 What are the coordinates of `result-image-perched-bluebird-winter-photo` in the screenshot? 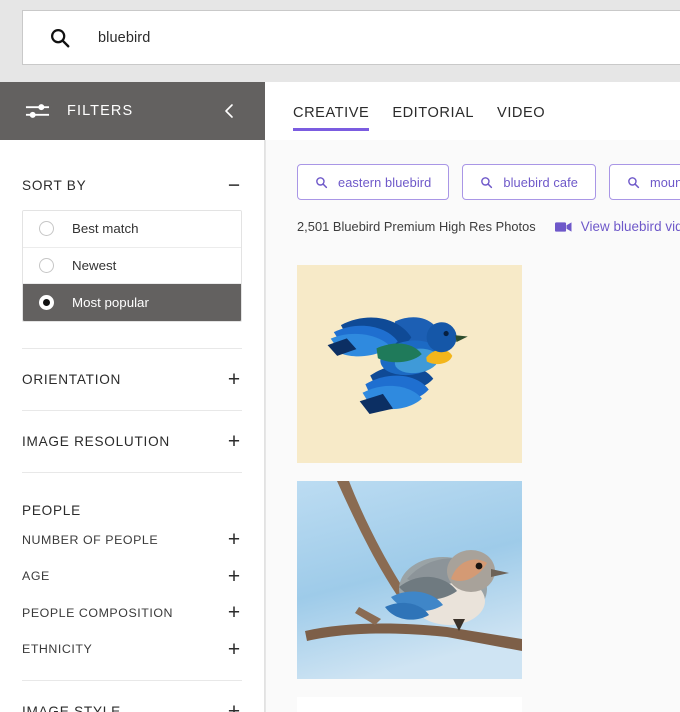 It's located at (409, 580).